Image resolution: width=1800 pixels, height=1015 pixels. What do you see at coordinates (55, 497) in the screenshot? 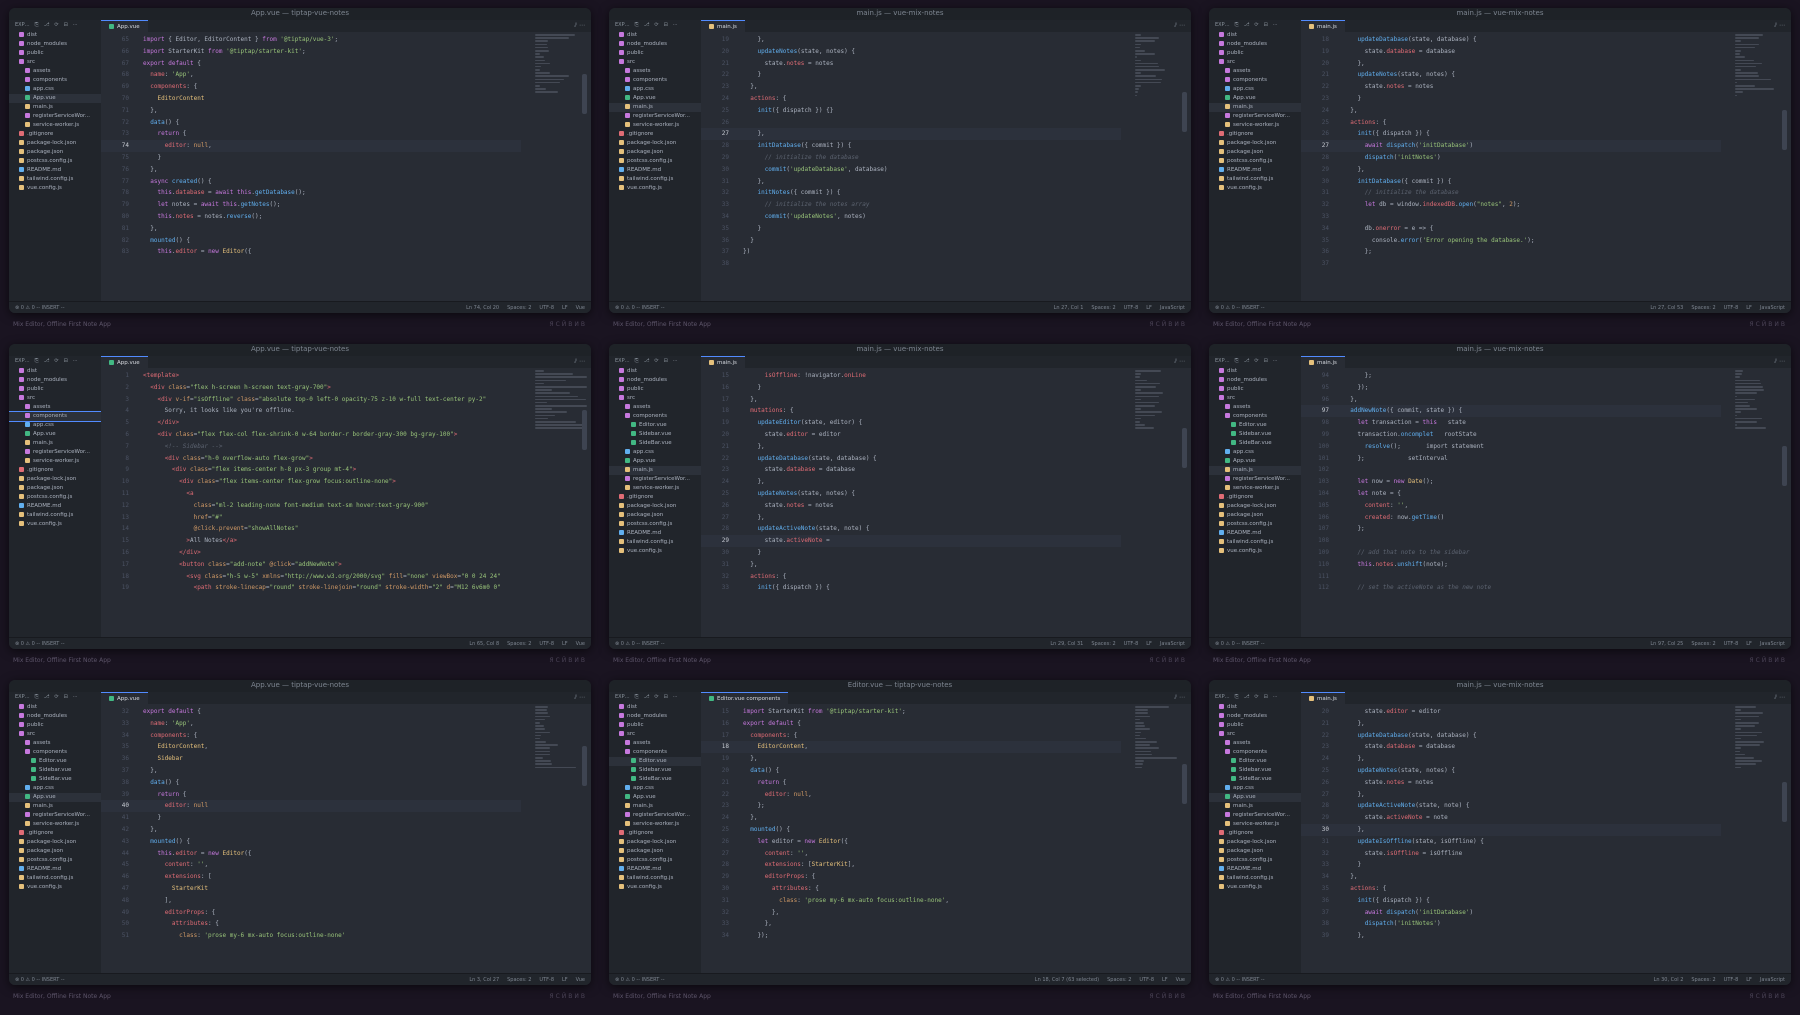
I see `file-tree-item: postcss.config.js` at bounding box center [55, 497].